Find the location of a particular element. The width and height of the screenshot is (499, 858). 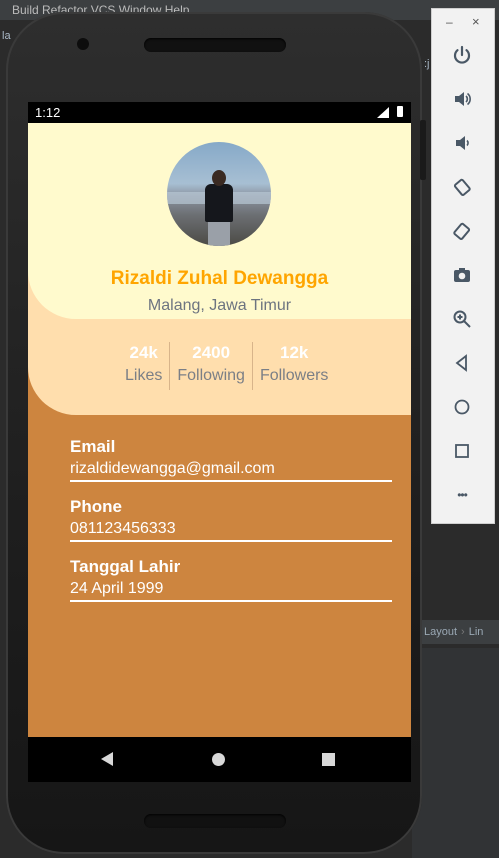

stat-followers: 12k Followers is located at coordinates (294, 366).